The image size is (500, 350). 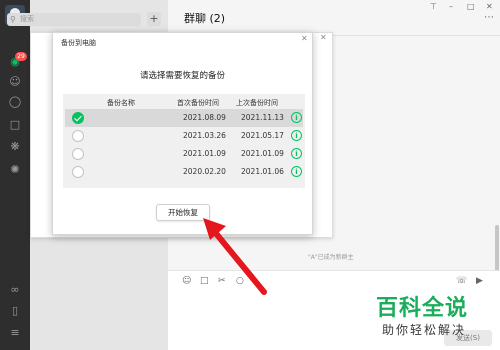 What do you see at coordinates (461, 281) in the screenshot?
I see `voice-call-icon: ☏` at bounding box center [461, 281].